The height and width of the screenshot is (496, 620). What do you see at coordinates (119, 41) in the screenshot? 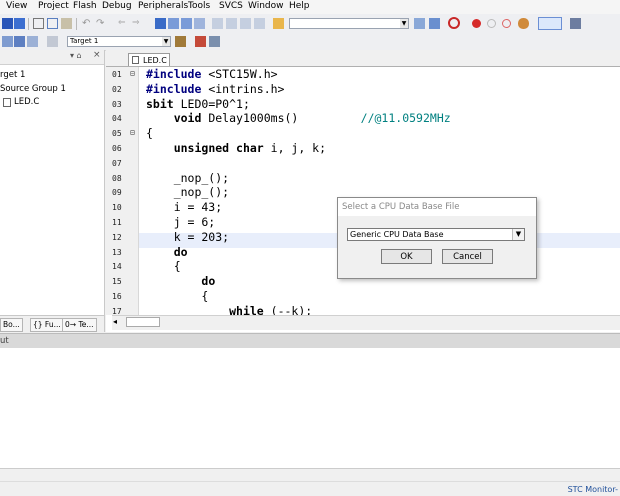
I see `target-select: Target 1 ▼` at bounding box center [119, 41].